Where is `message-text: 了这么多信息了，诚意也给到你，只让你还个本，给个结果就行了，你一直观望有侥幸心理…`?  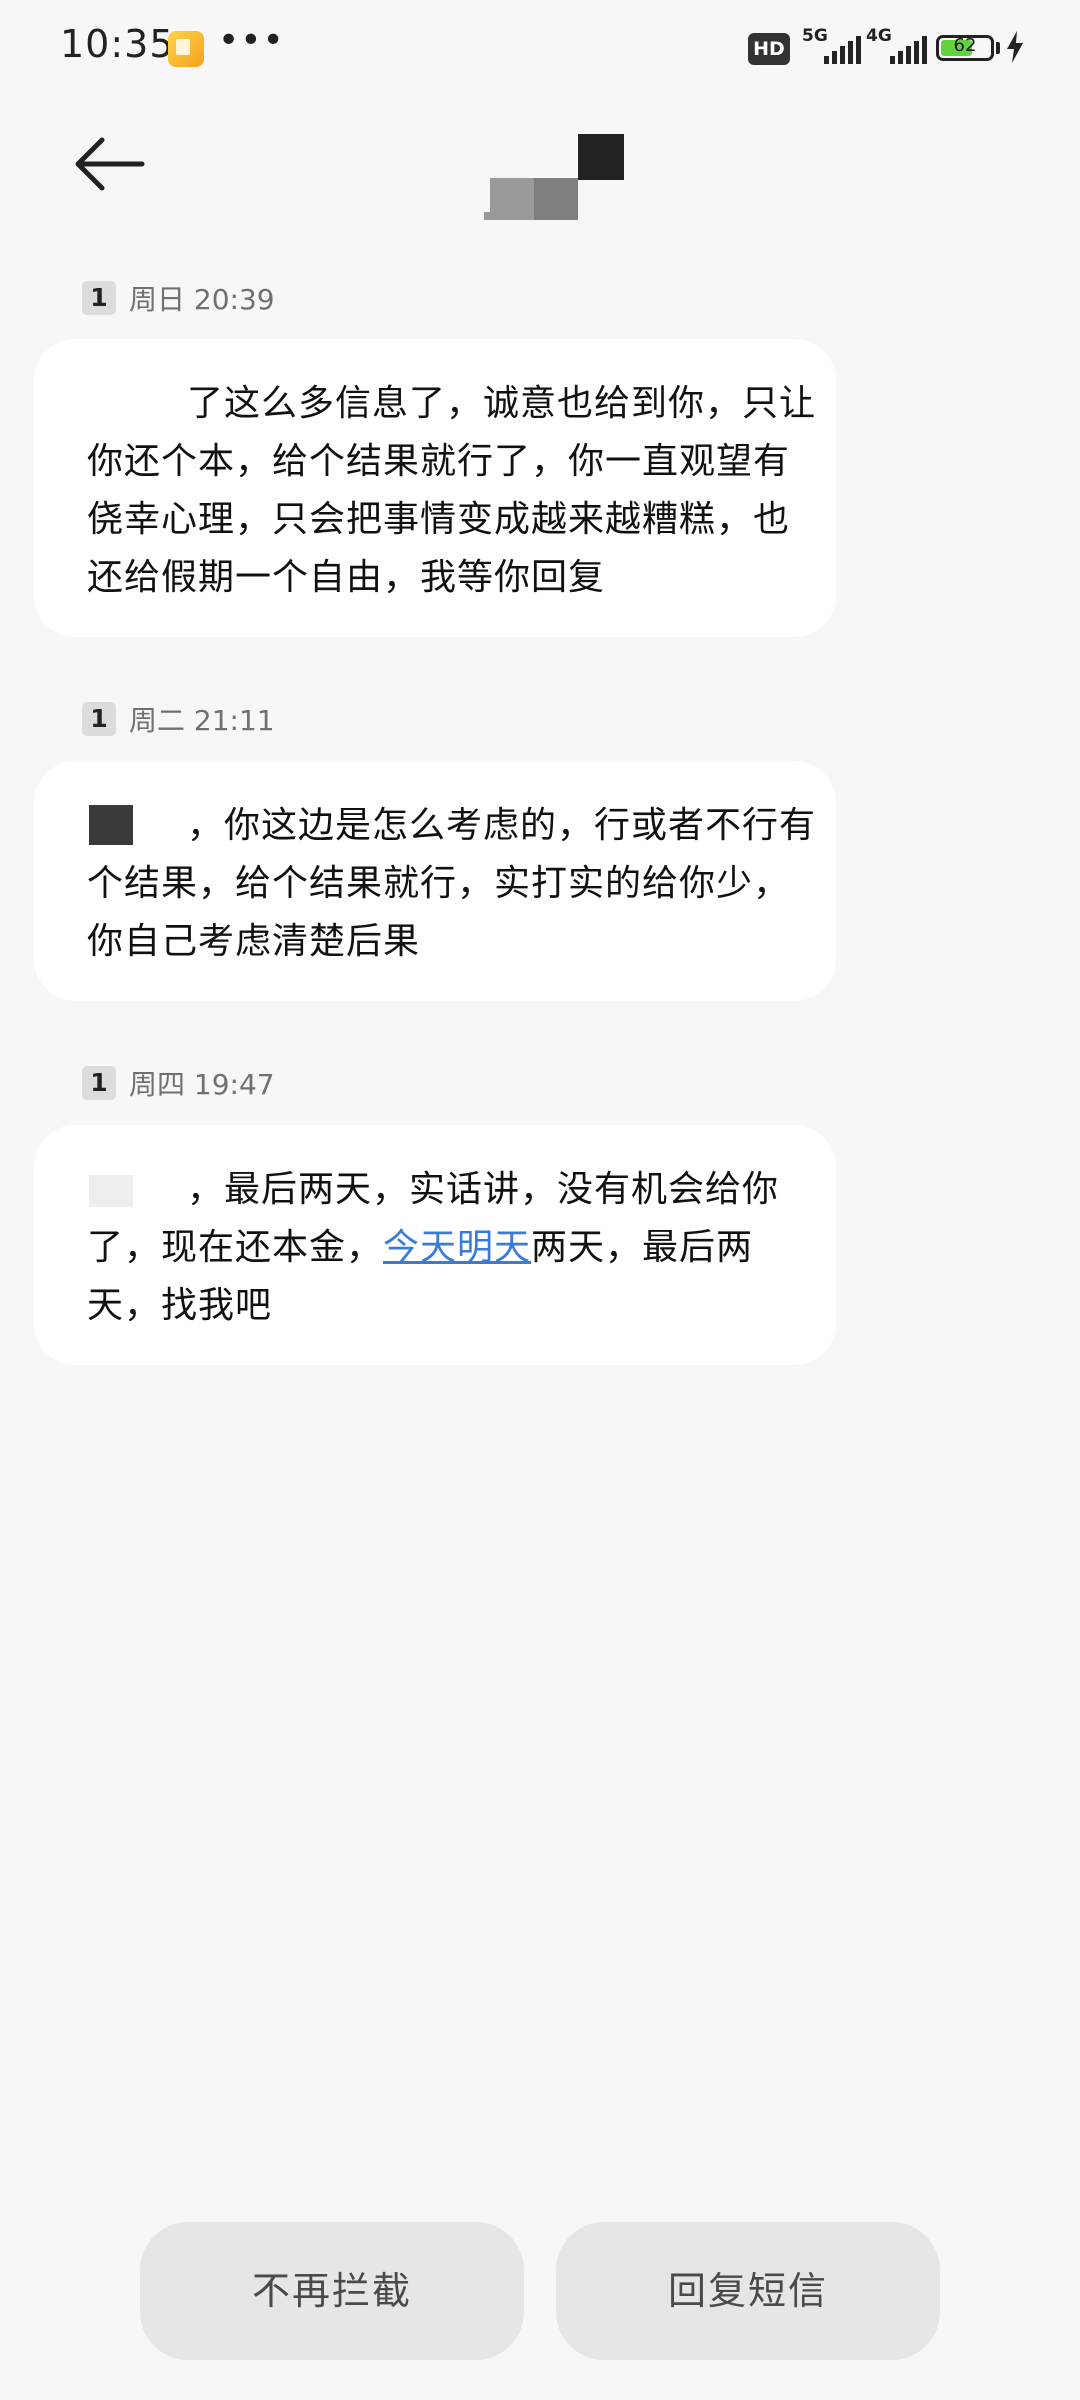 message-text: 了这么多信息了，诚意也给到你，只让你还个本，给个结果就行了，你一直观望有侥幸心理… is located at coordinates (452, 490).